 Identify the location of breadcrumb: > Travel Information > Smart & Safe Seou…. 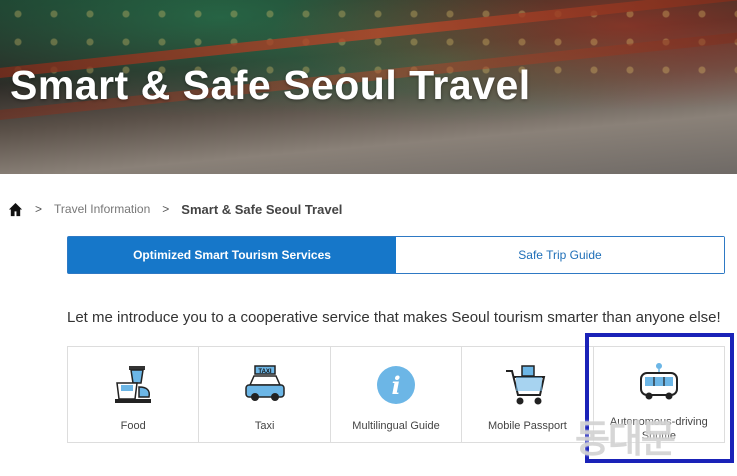
(175, 209).